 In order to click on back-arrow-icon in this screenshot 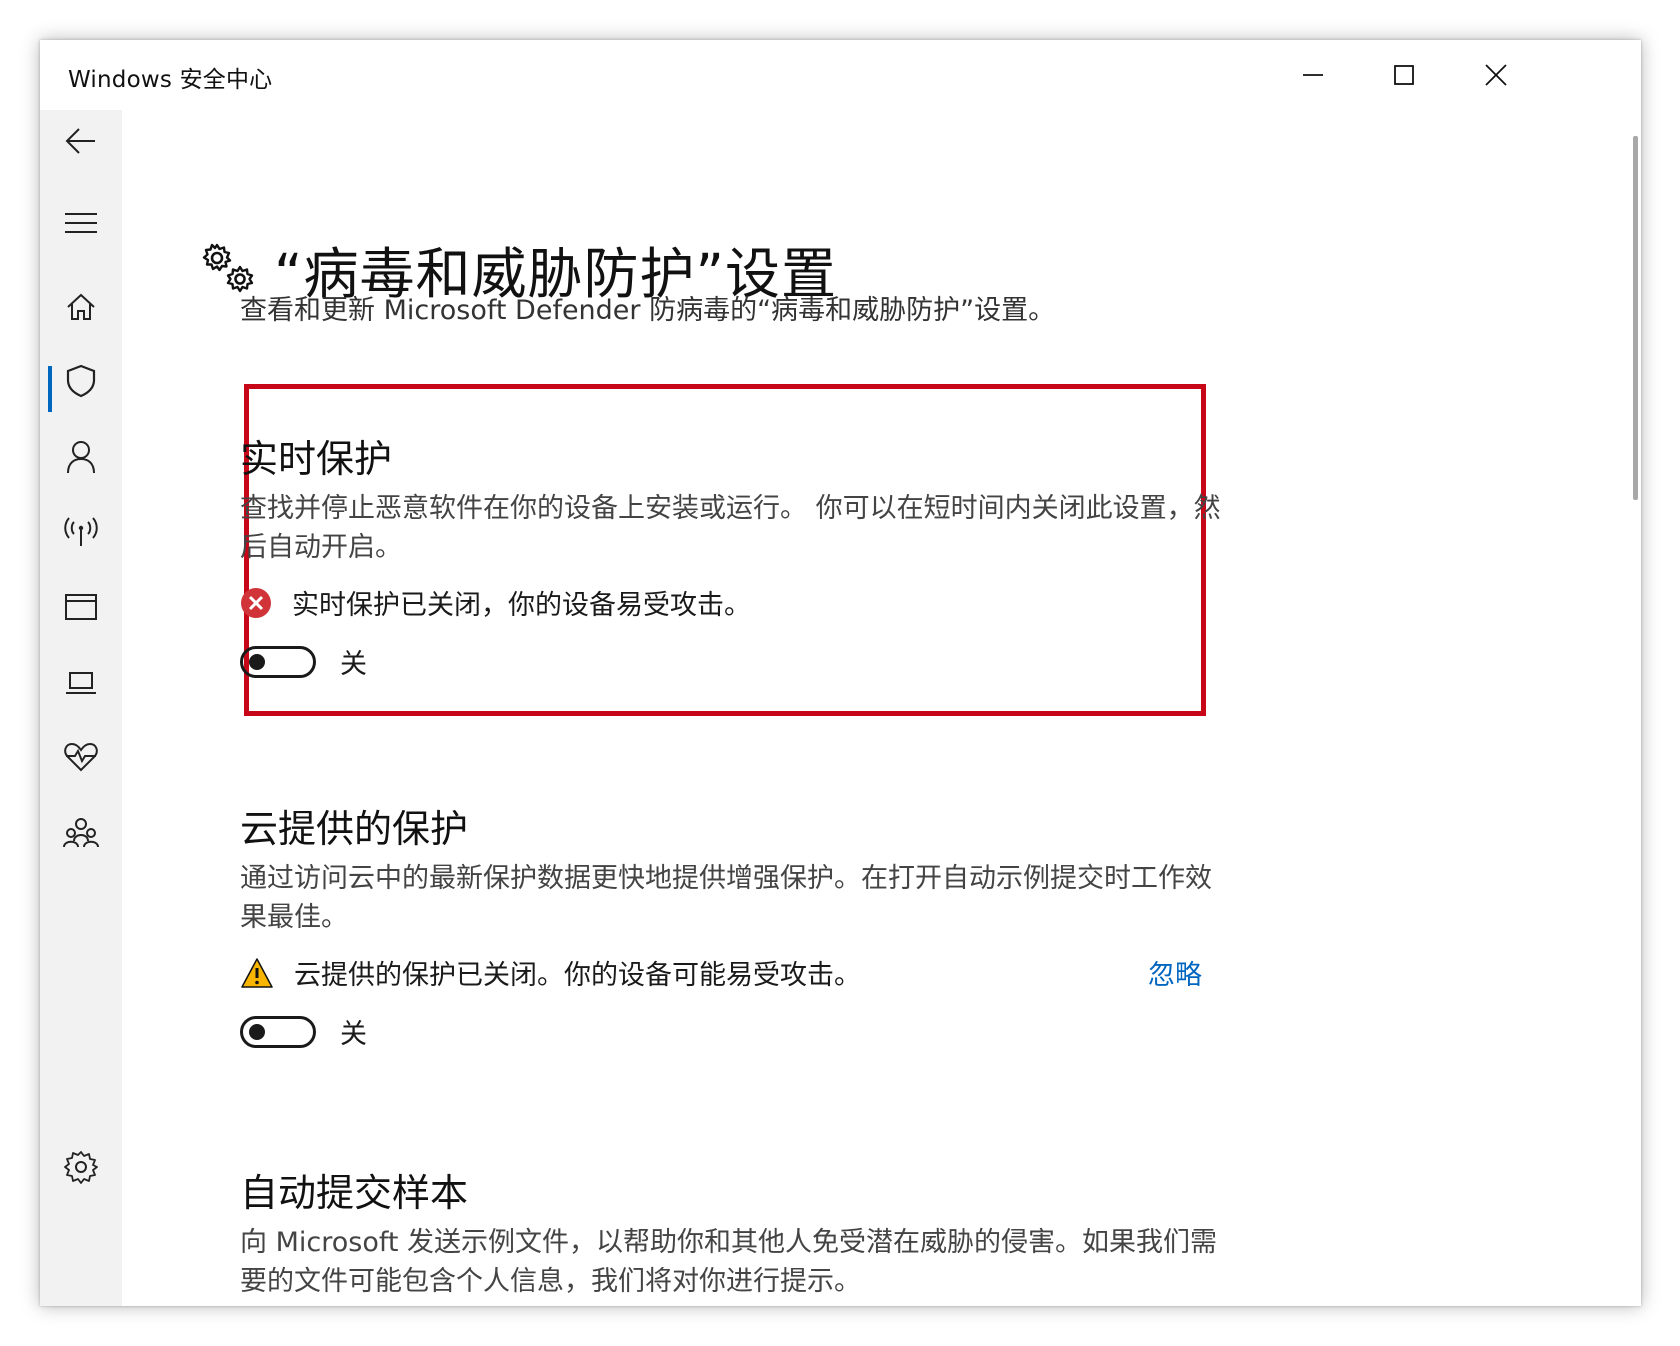, I will do `click(80, 141)`.